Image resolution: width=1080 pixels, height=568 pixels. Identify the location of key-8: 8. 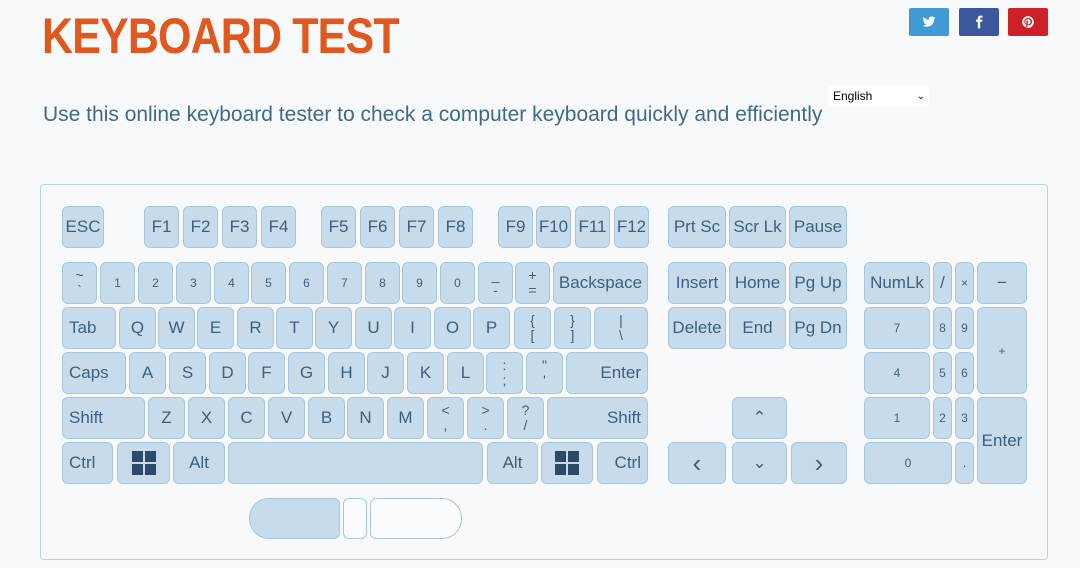
(382, 283).